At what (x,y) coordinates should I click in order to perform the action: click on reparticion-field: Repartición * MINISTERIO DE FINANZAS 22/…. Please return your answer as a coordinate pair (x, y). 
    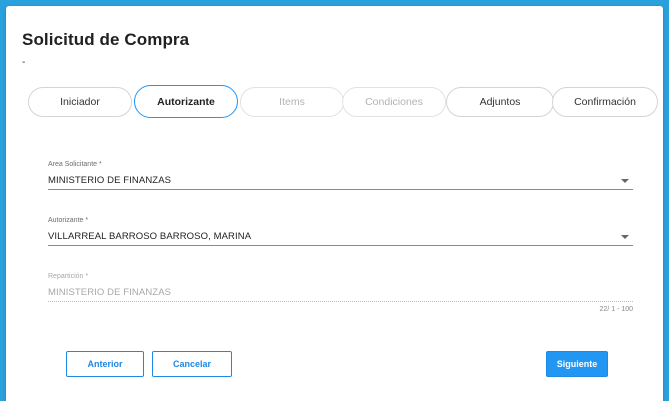
    Looking at the image, I should click on (340, 293).